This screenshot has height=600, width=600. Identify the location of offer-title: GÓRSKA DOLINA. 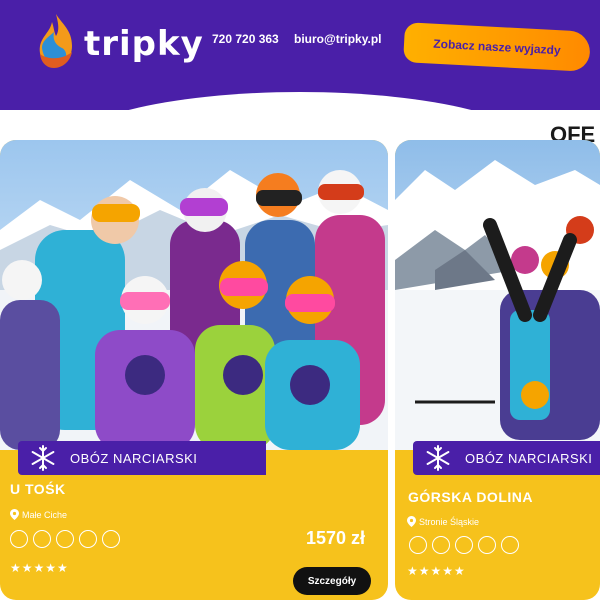
(470, 497).